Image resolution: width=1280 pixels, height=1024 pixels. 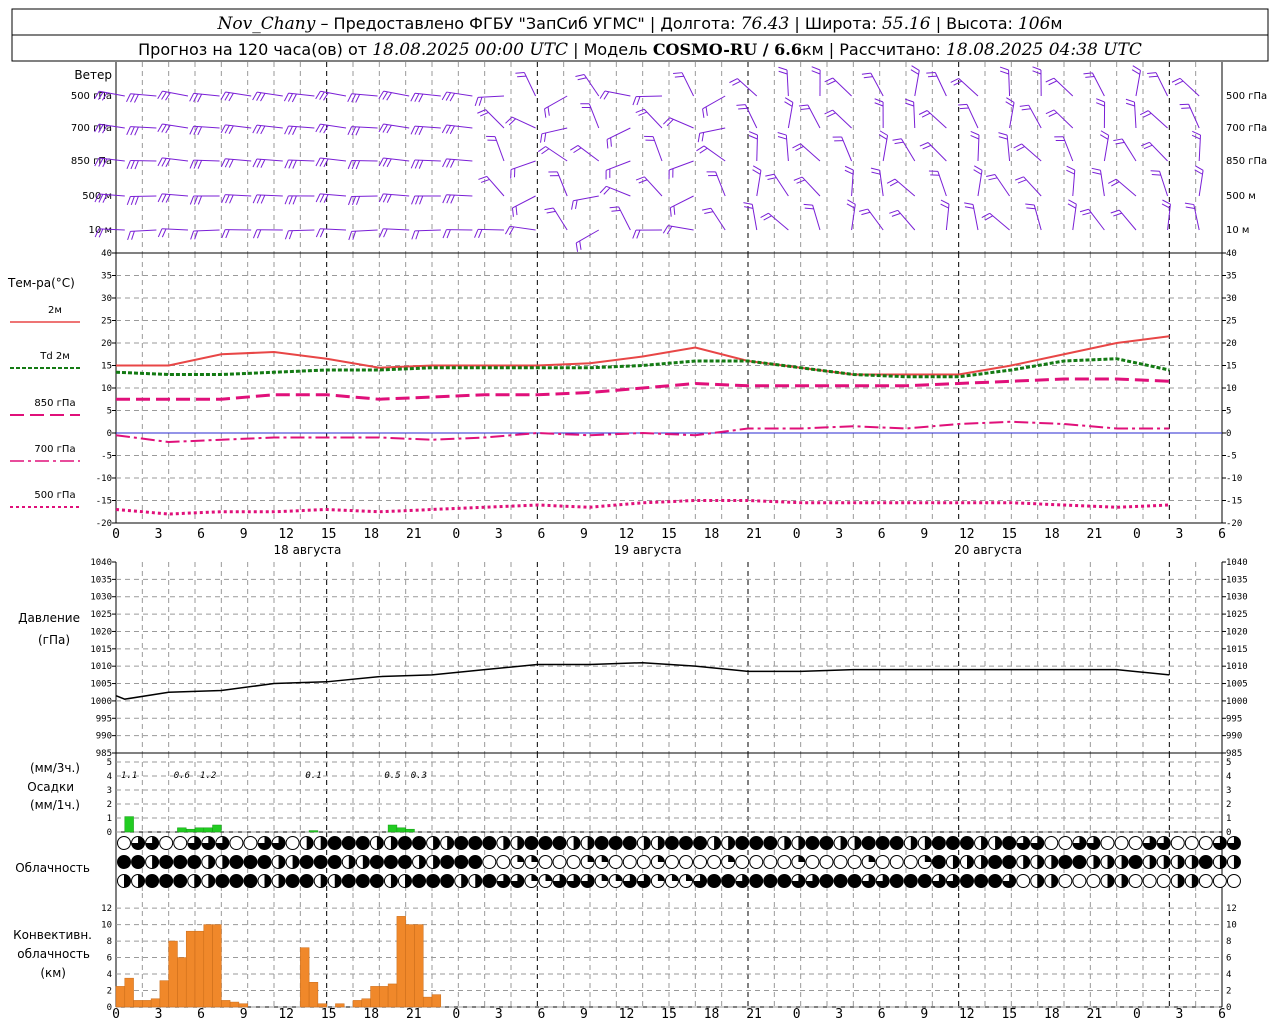 What do you see at coordinates (1228, 942) in the screenshot?
I see `y-tick-label: 8` at bounding box center [1228, 942].